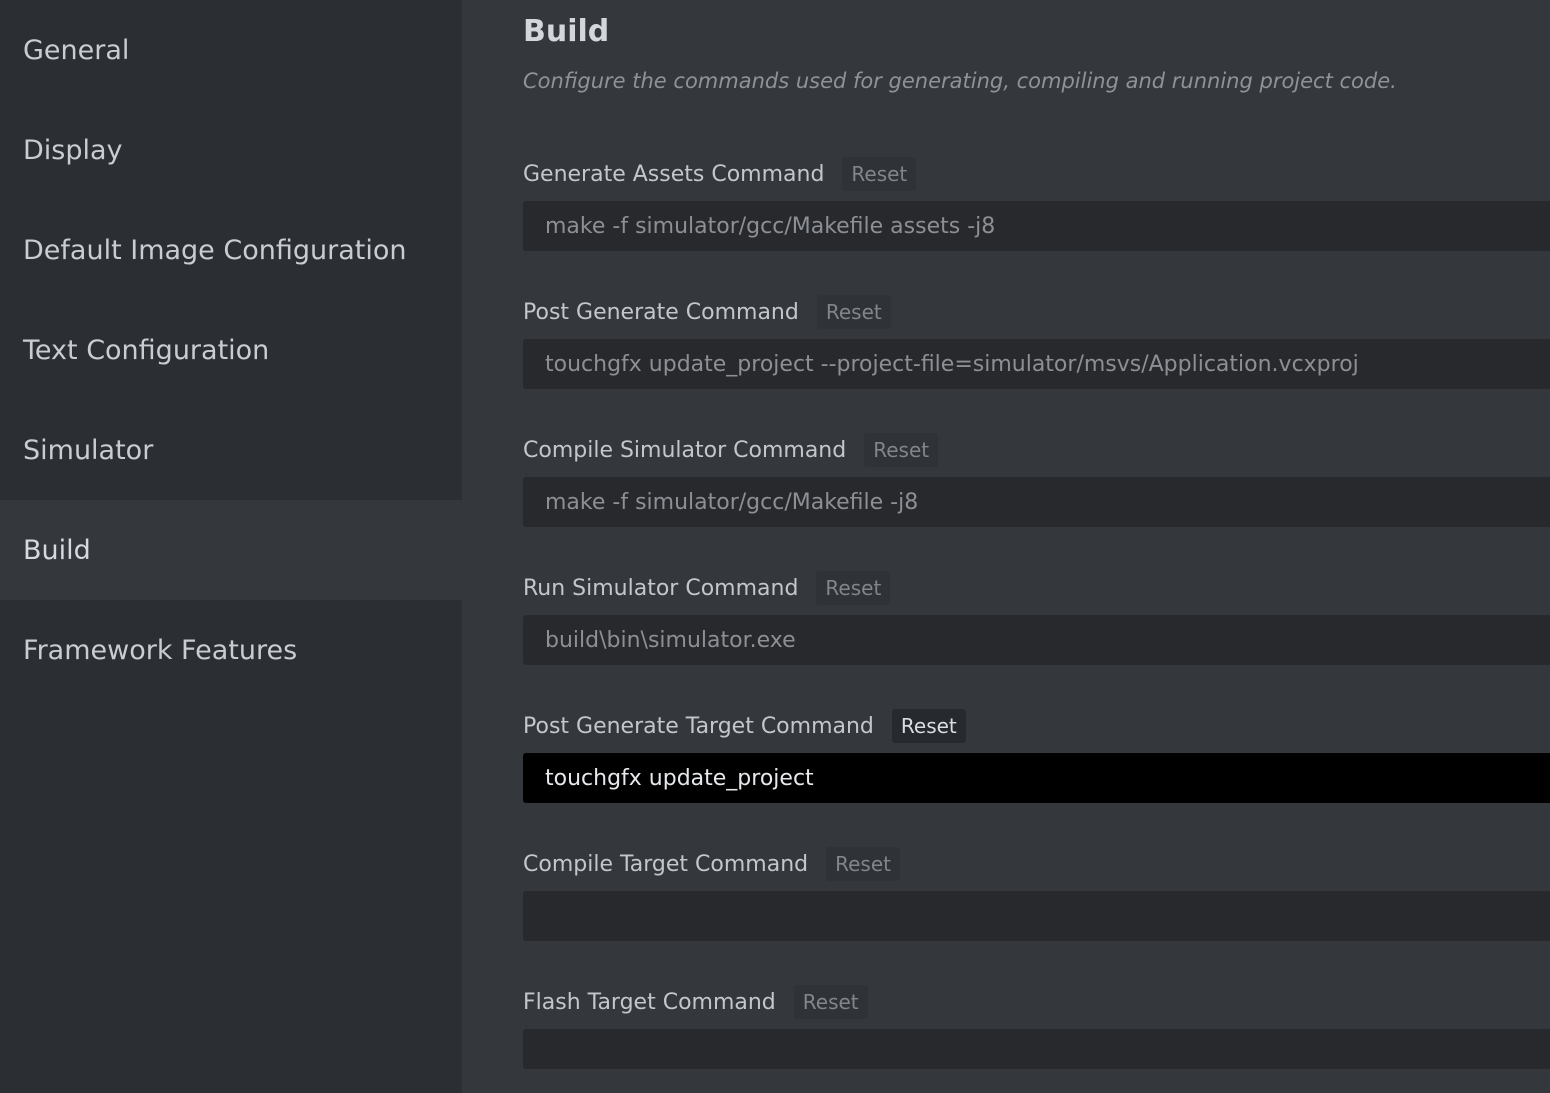  What do you see at coordinates (853, 588) in the screenshot?
I see `run-simulator-command-reset-button: Reset` at bounding box center [853, 588].